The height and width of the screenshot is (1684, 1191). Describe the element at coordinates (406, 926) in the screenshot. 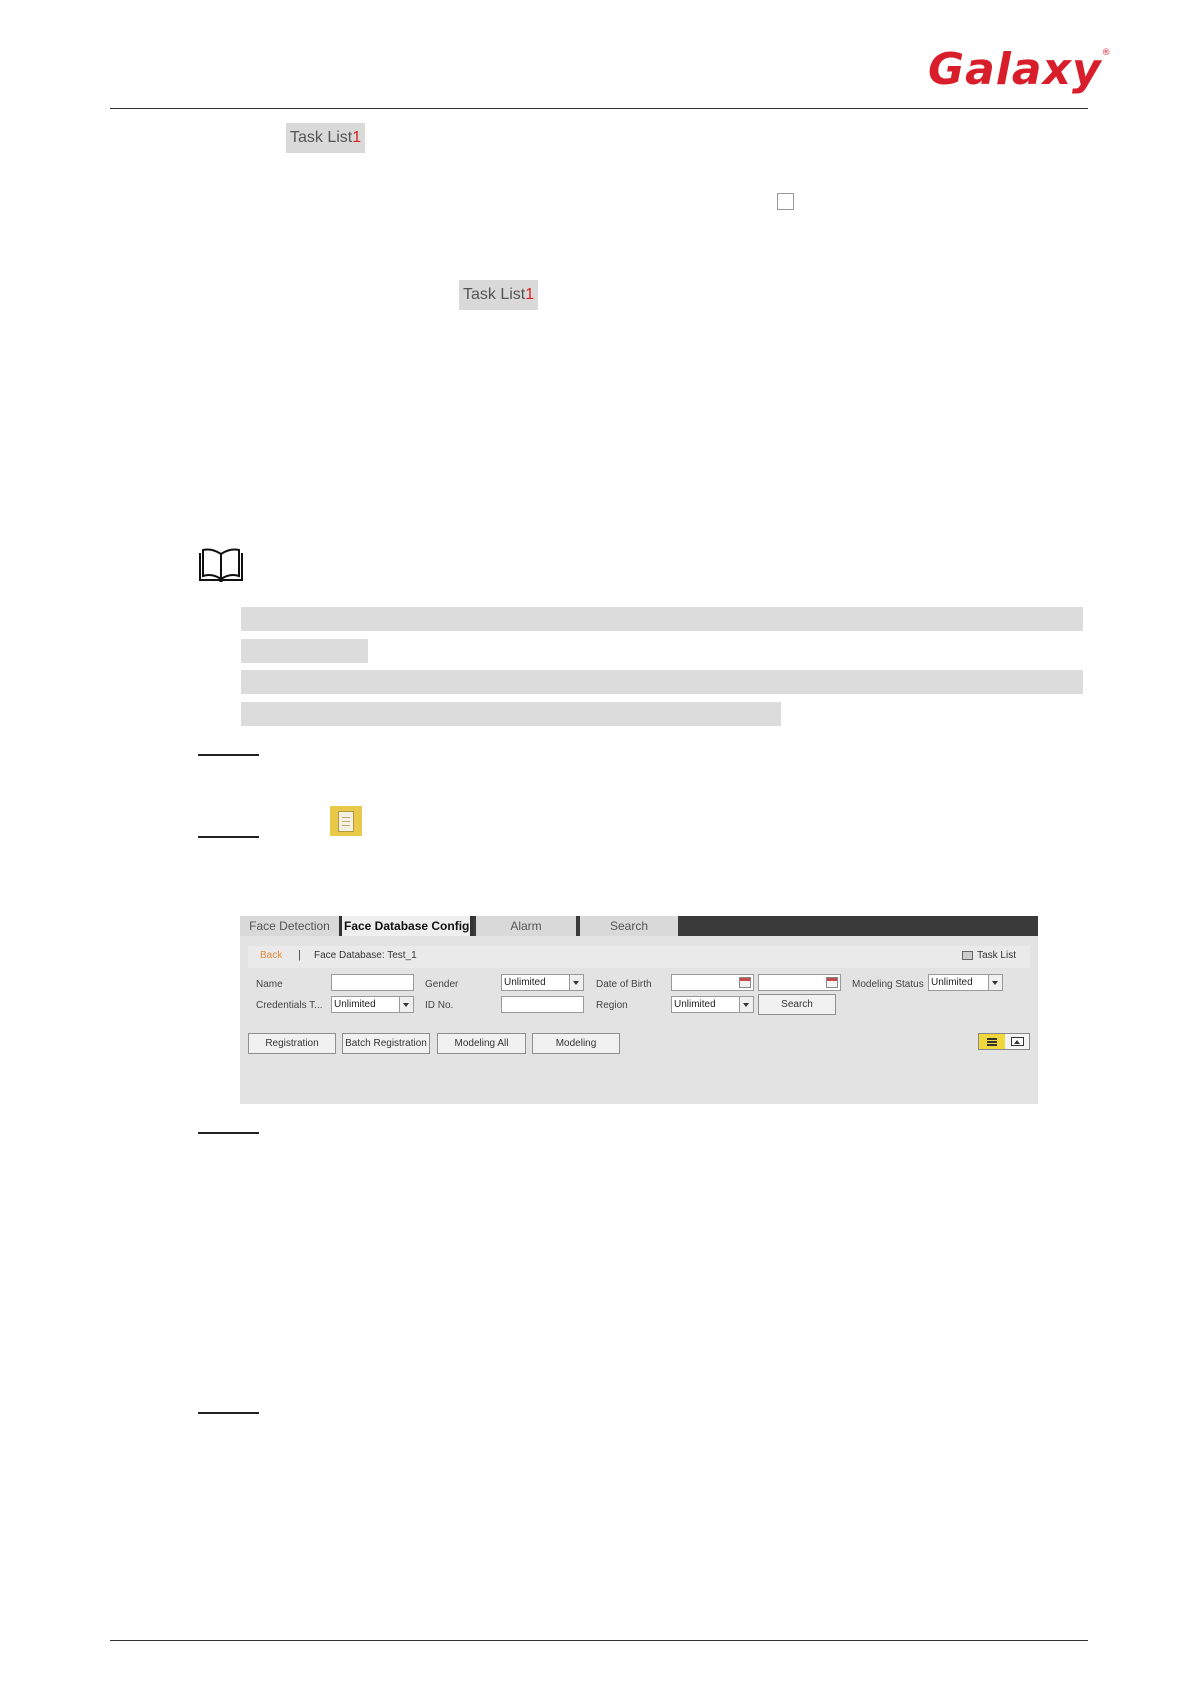

I see `tab-face-database-config: Face Database Config` at that location.